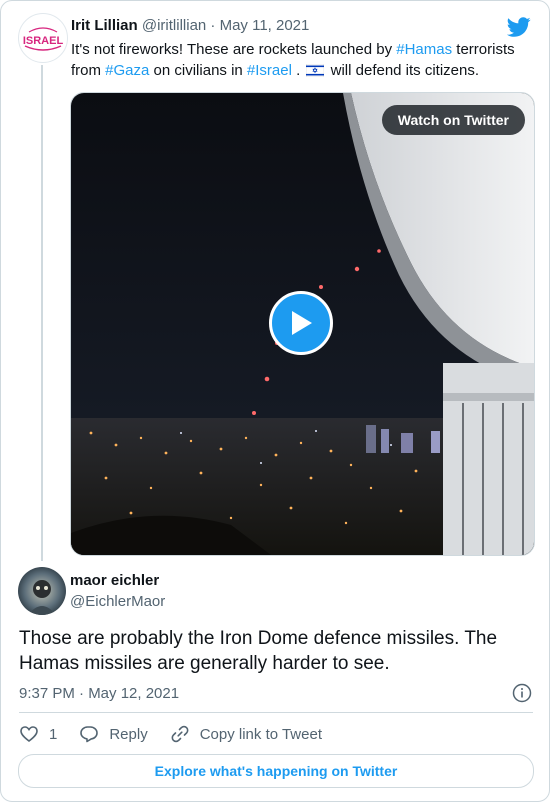 The height and width of the screenshot is (802, 550). What do you see at coordinates (453, 120) in the screenshot?
I see `watch-on-twitter-button: Watch on Twitter` at bounding box center [453, 120].